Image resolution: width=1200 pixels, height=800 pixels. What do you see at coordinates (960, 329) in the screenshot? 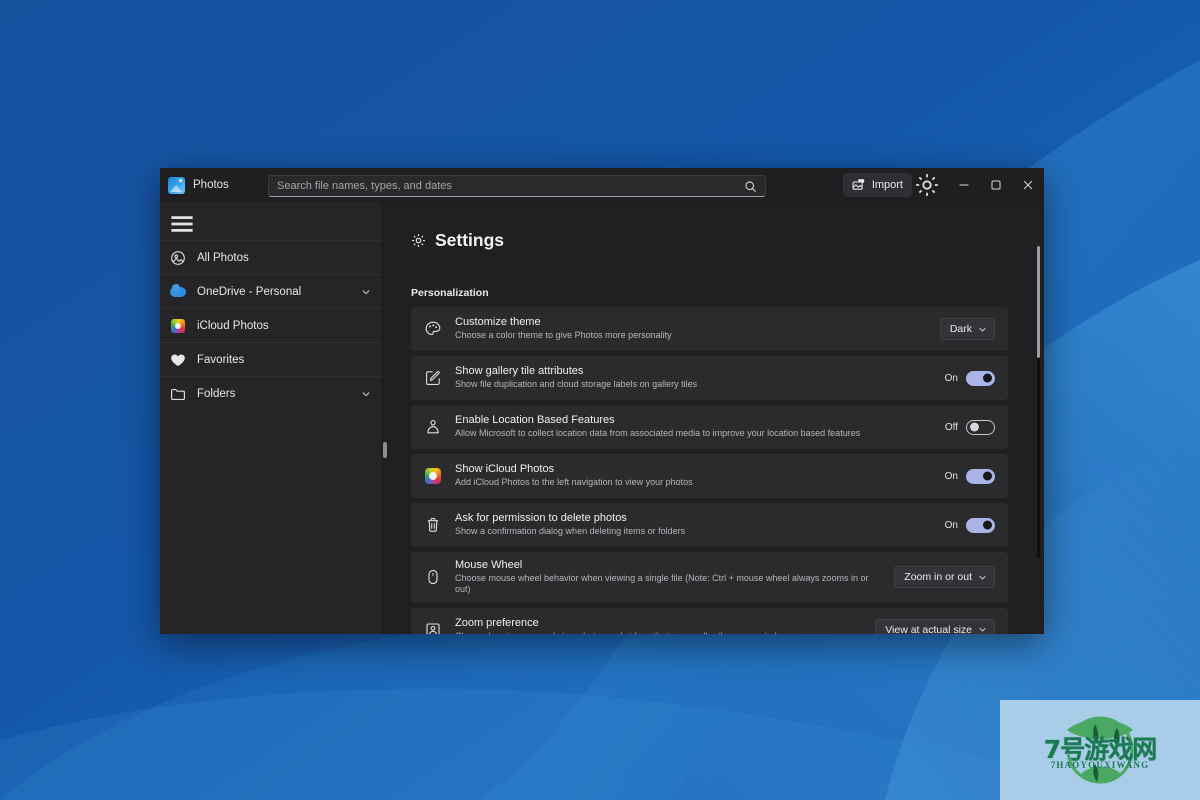
I see `theme-dropdown-value: Dark` at bounding box center [960, 329].